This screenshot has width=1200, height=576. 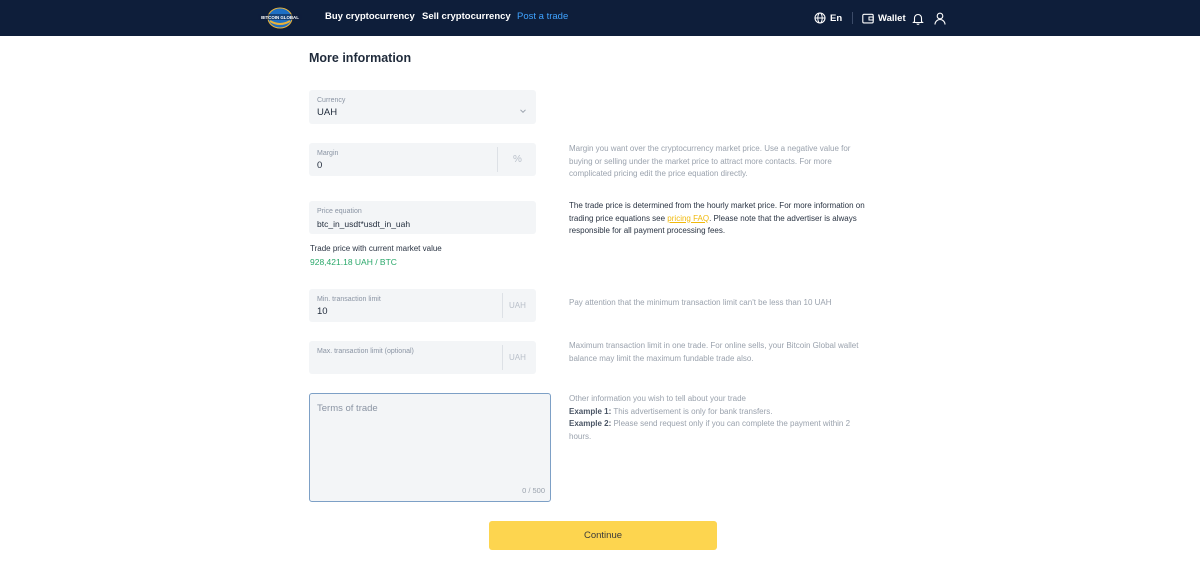 What do you see at coordinates (868, 18) in the screenshot?
I see `wallet-icon` at bounding box center [868, 18].